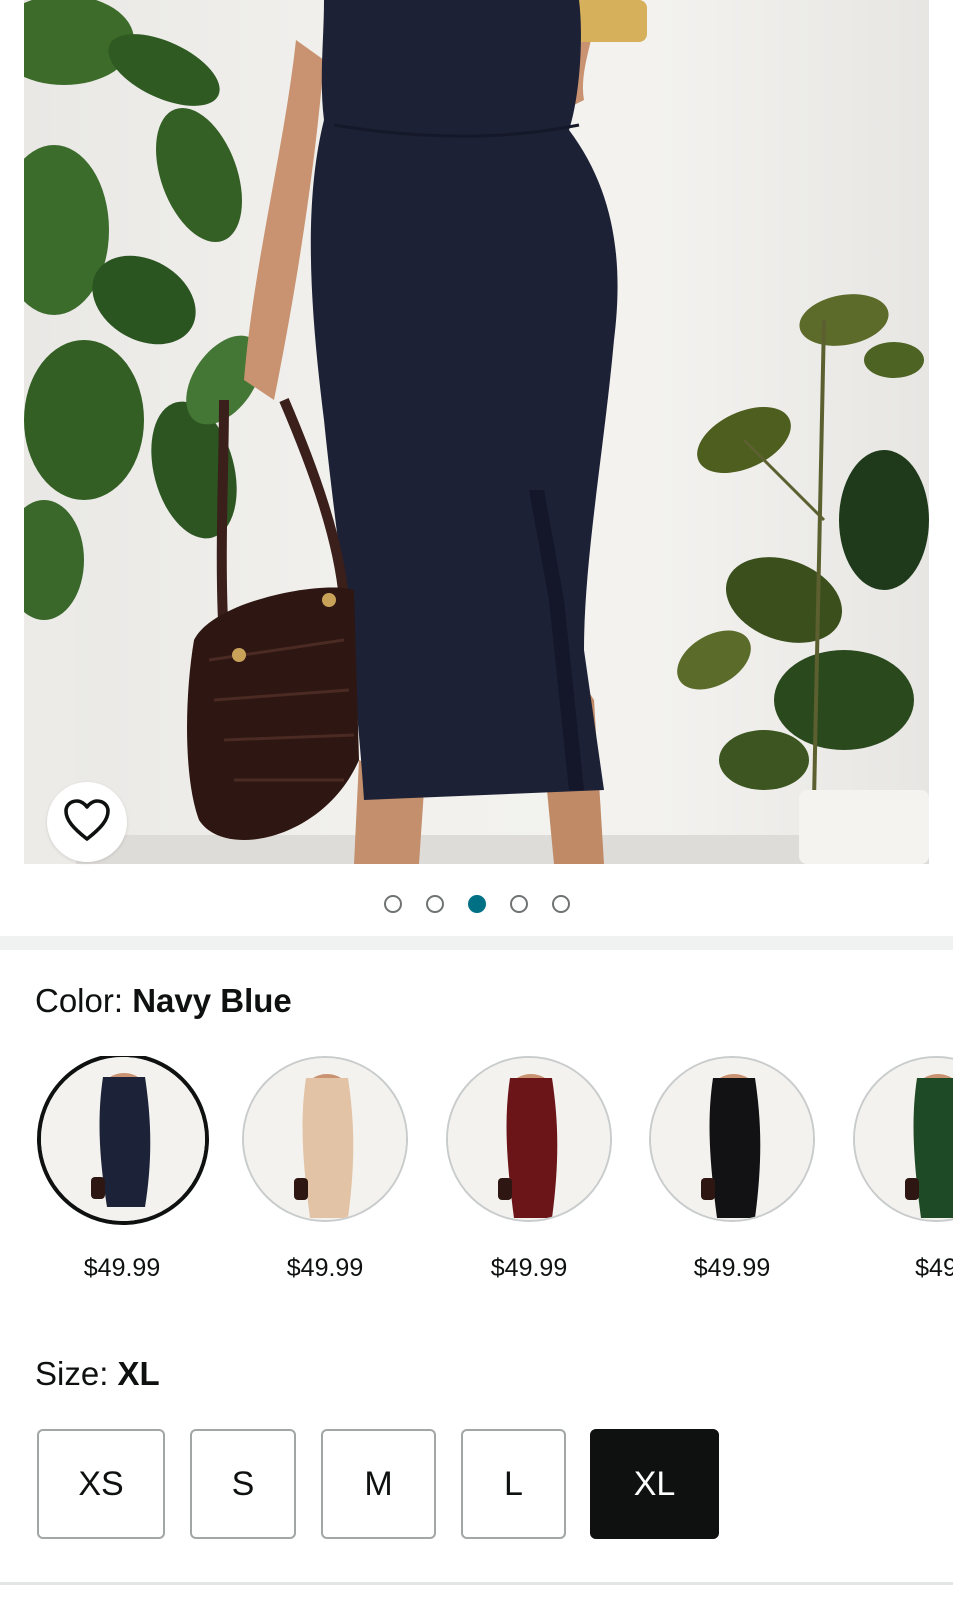 This screenshot has width=953, height=1600. What do you see at coordinates (212, 1000) in the screenshot?
I see `selected-color-name: Navy Blue` at bounding box center [212, 1000].